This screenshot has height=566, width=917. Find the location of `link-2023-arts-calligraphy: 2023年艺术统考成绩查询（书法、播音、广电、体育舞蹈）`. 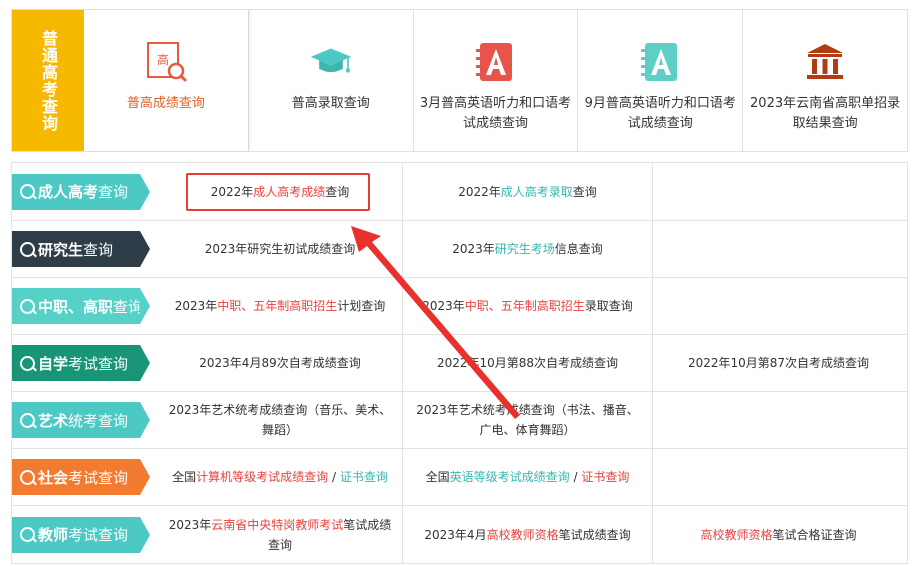

link-2023-arts-calligraphy: 2023年艺术统考成绩查询（书法、播音、广电、体育舞蹈） is located at coordinates (527, 420).